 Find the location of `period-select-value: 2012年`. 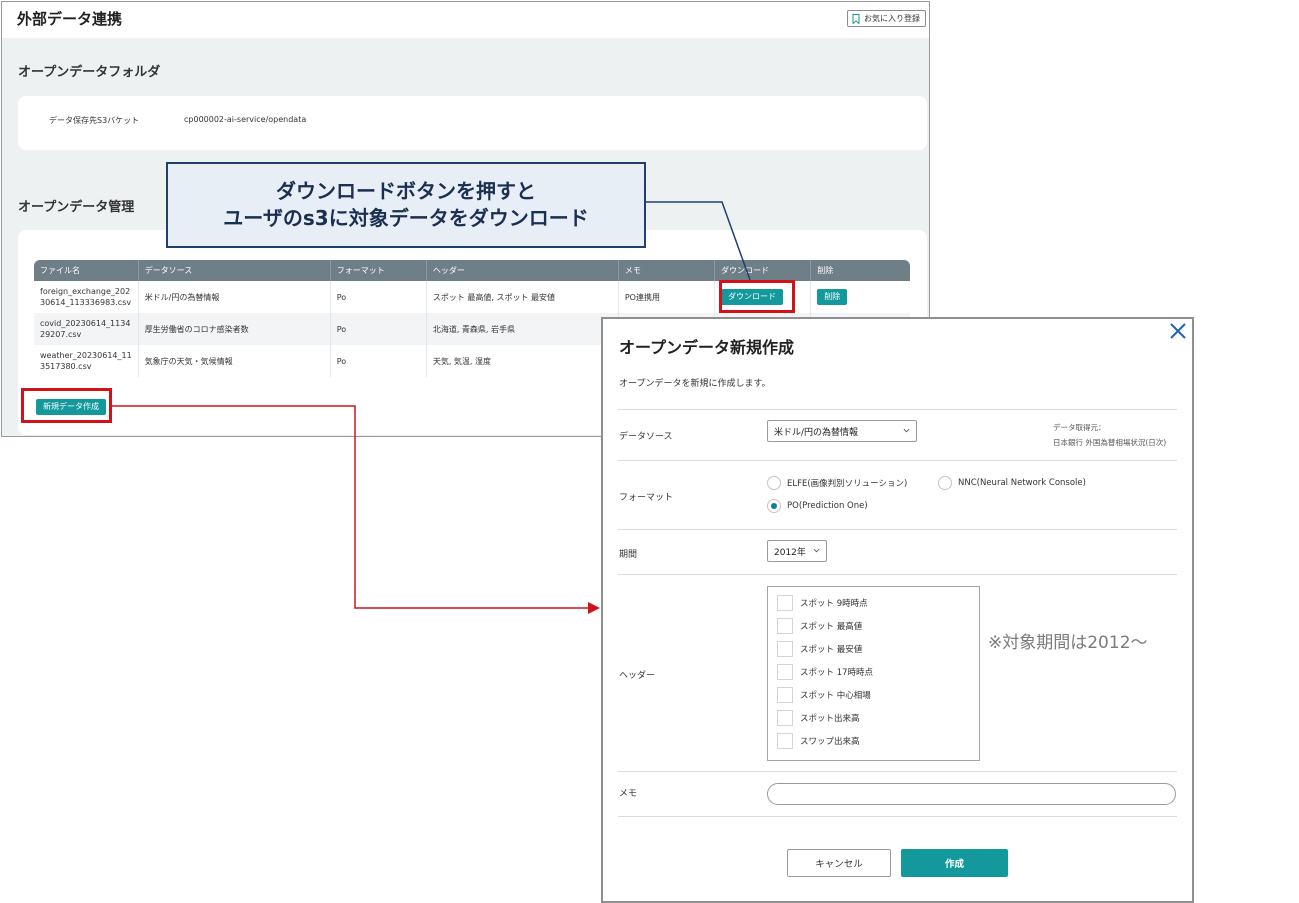

period-select-value: 2012年 is located at coordinates (790, 552).